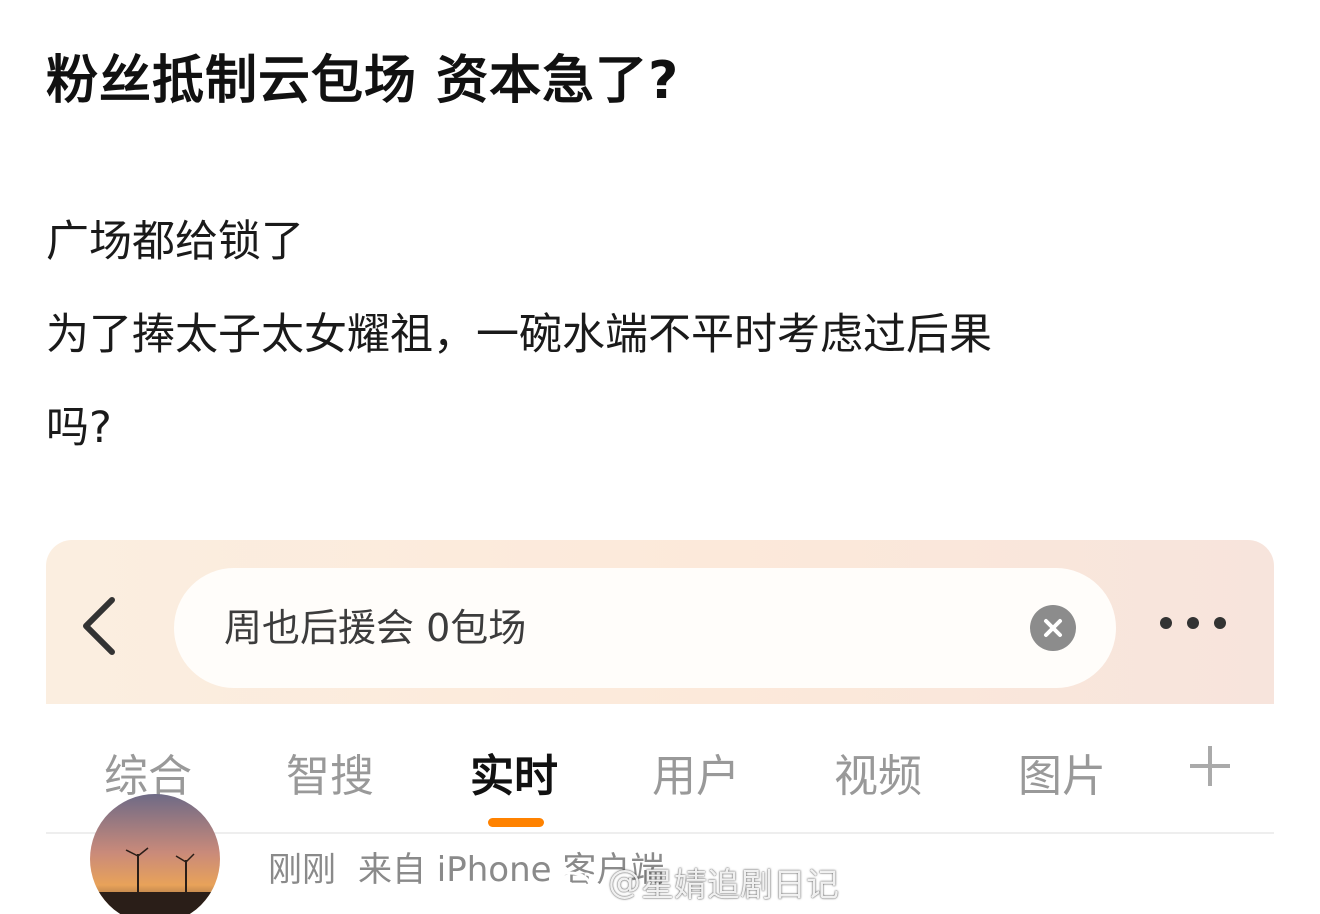 The image size is (1320, 914). Describe the element at coordinates (624, 882) in the screenshot. I see `watermark-prefix: @` at that location.